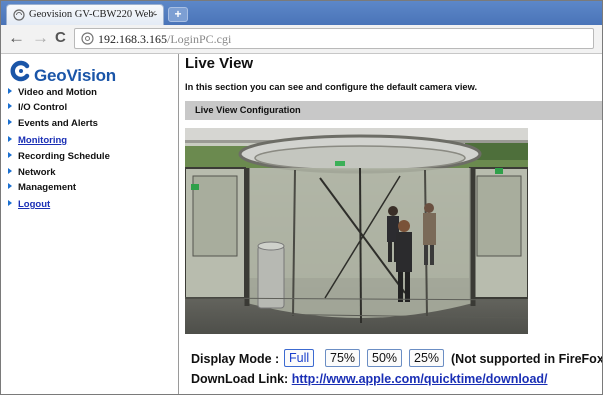 The width and height of the screenshot is (603, 395). What do you see at coordinates (132, 39) in the screenshot?
I see `url-host: 192.168.3.165` at bounding box center [132, 39].